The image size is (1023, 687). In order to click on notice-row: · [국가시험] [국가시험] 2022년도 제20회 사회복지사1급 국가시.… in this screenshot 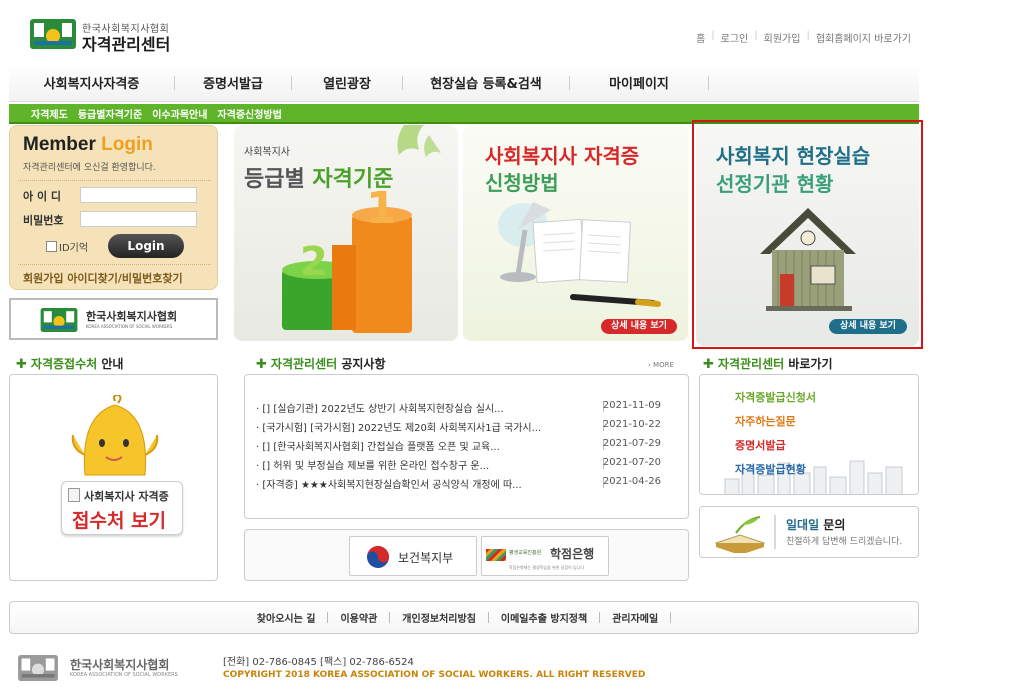, I will do `click(466, 426)`.